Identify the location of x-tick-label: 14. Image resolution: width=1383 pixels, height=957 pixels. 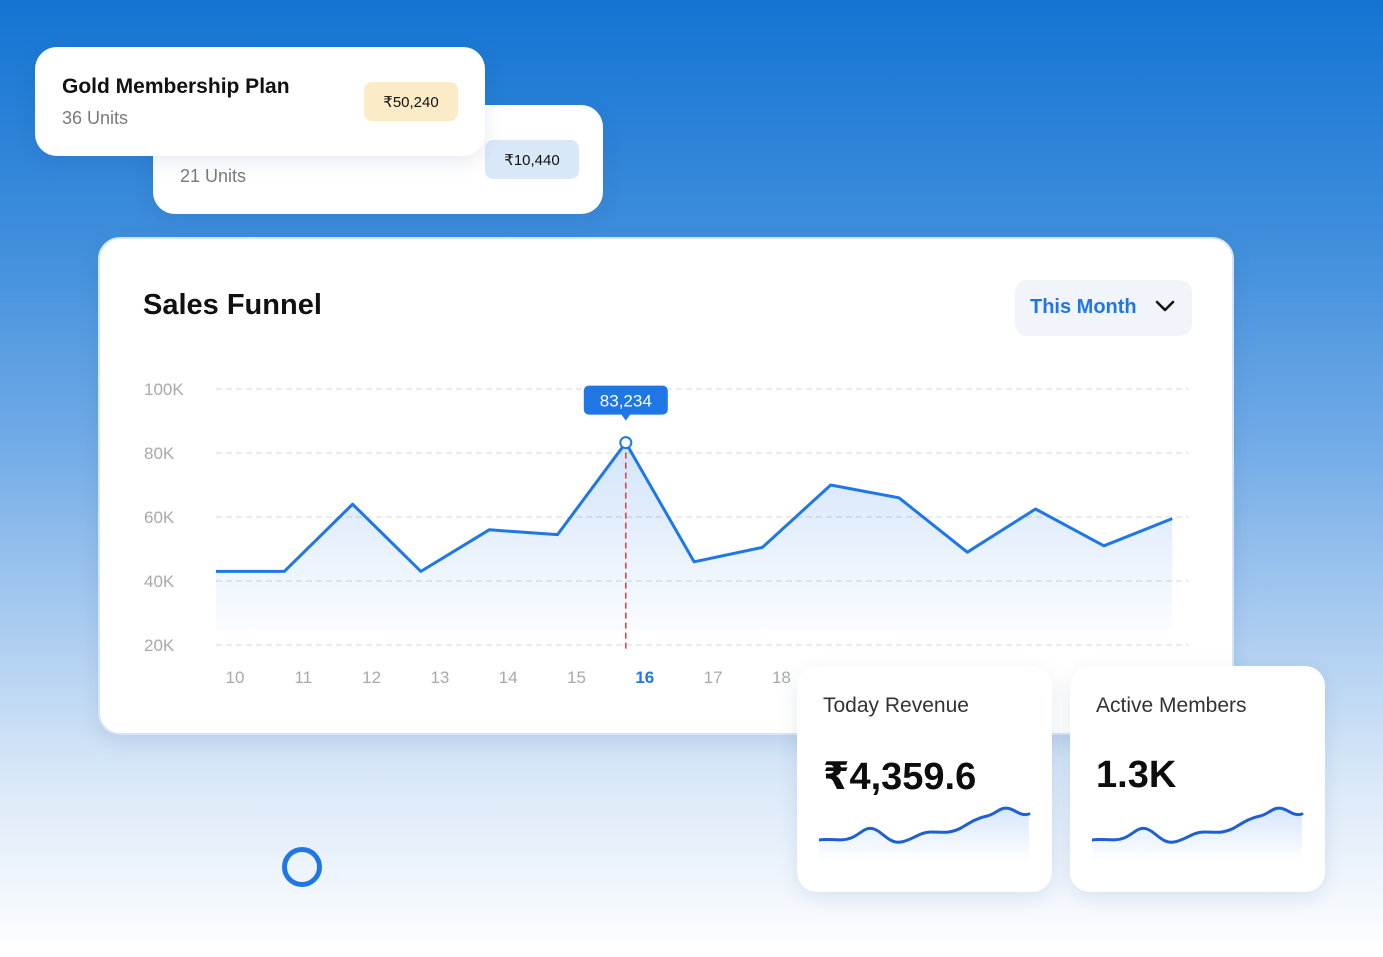
(508, 677).